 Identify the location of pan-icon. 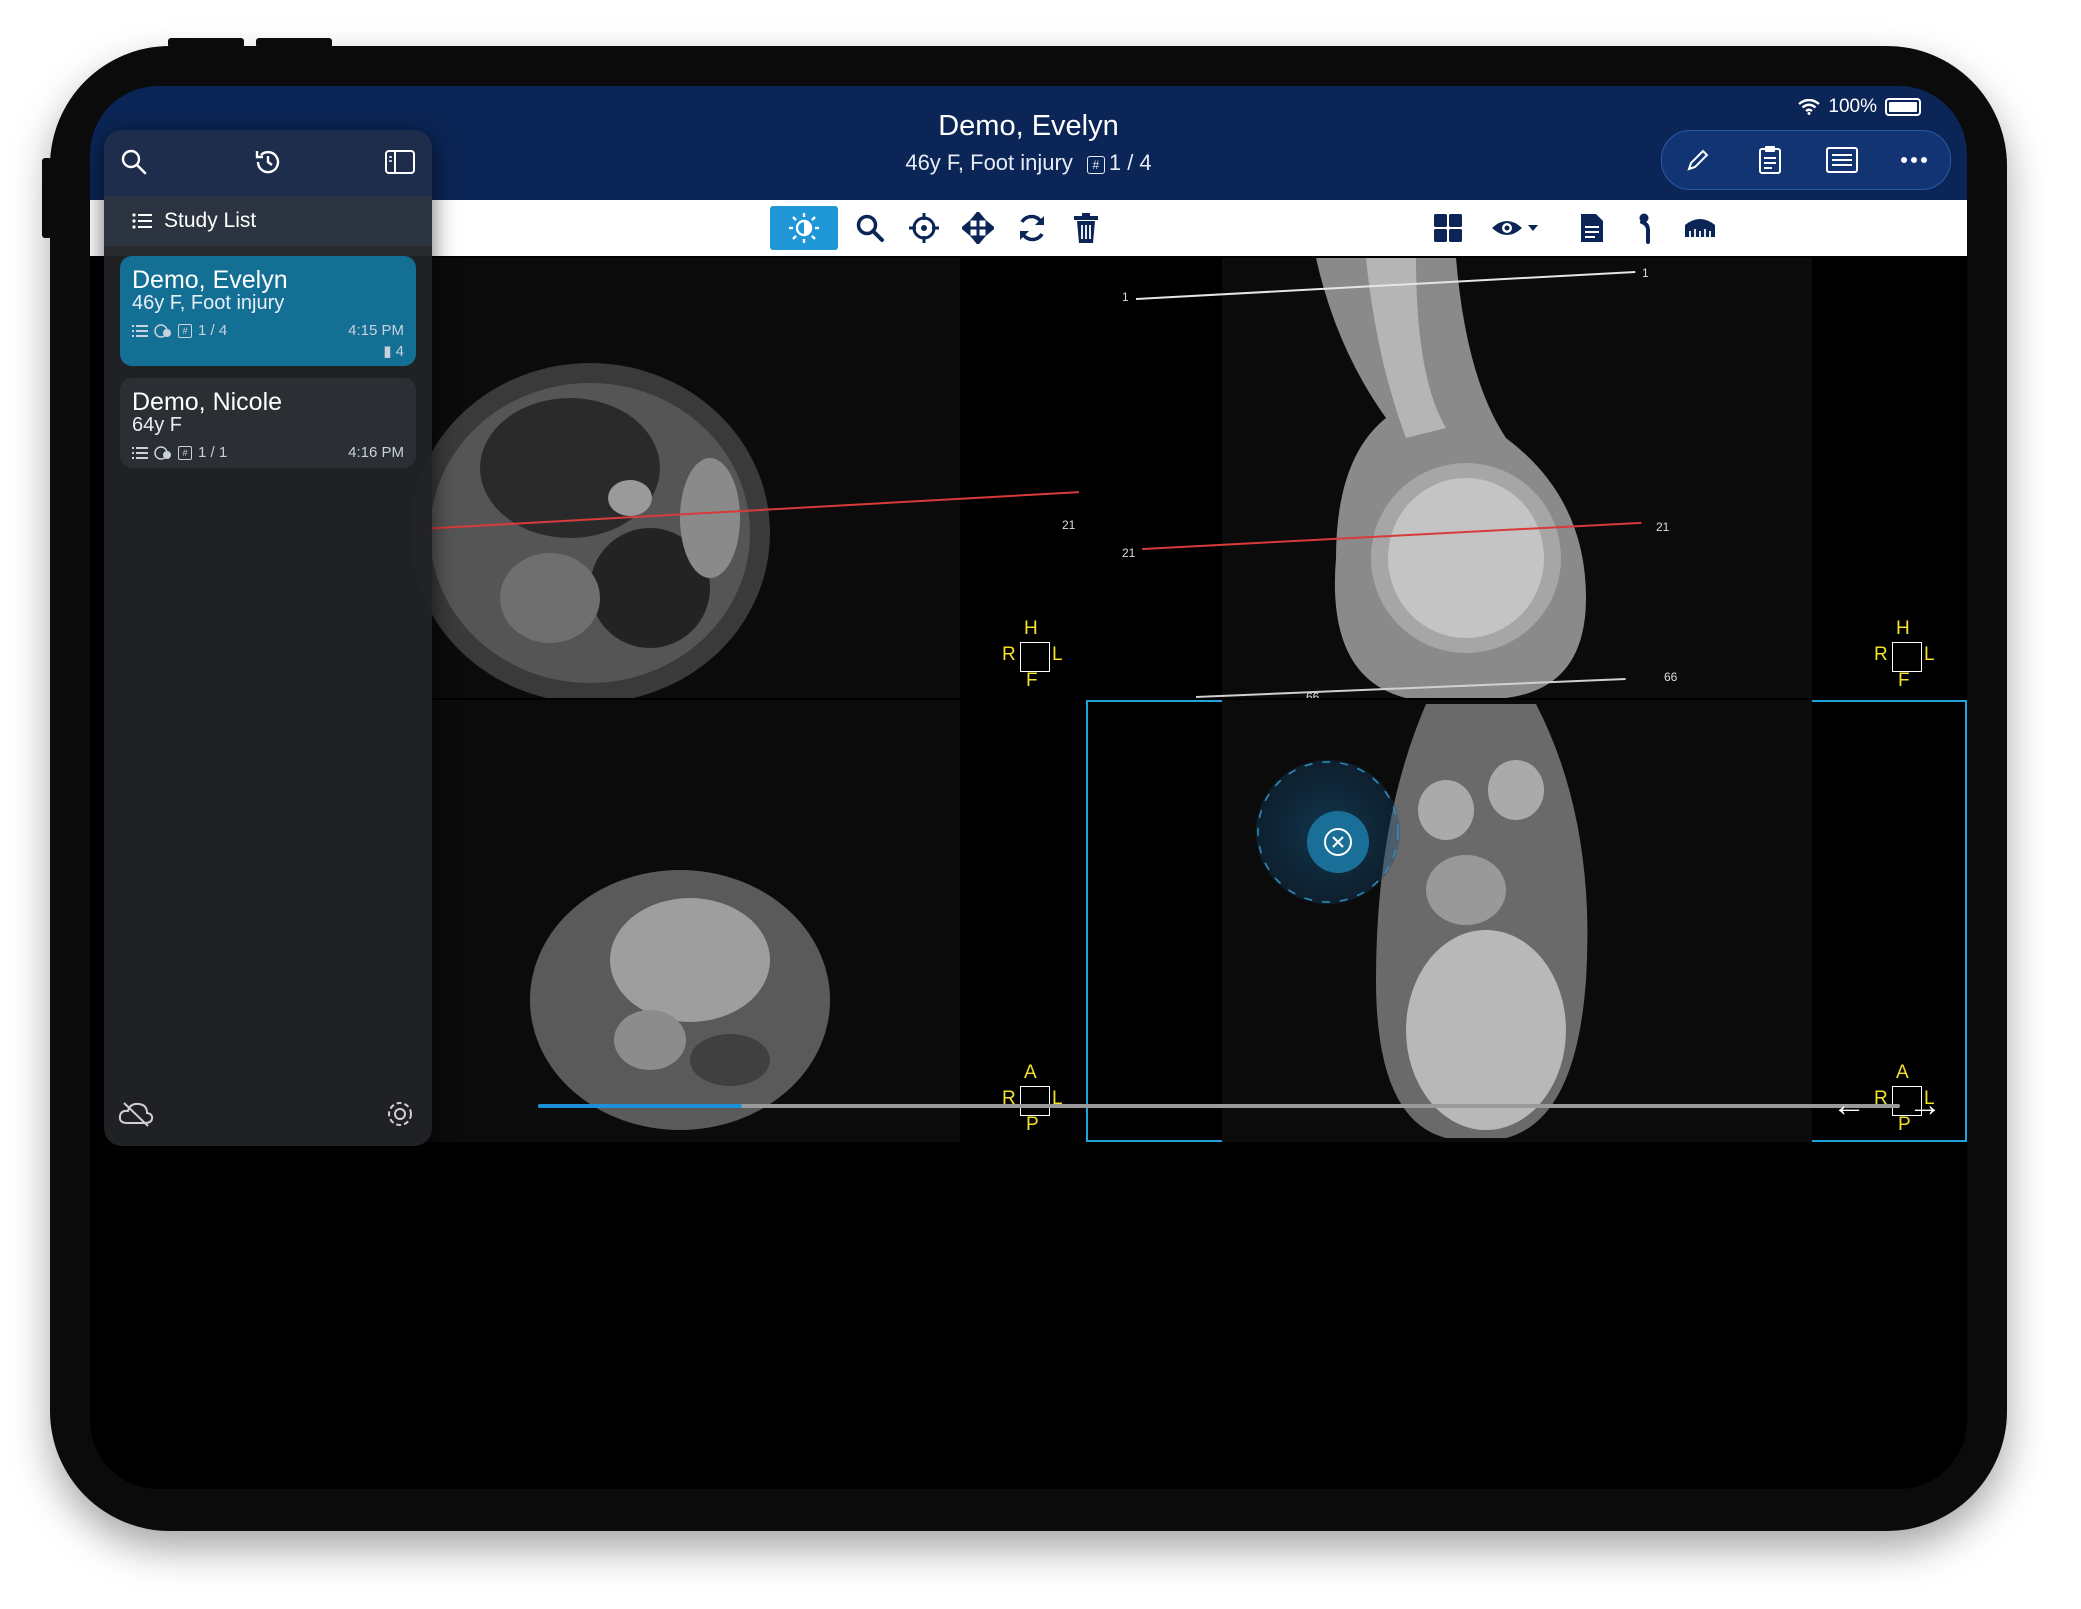
(978, 228).